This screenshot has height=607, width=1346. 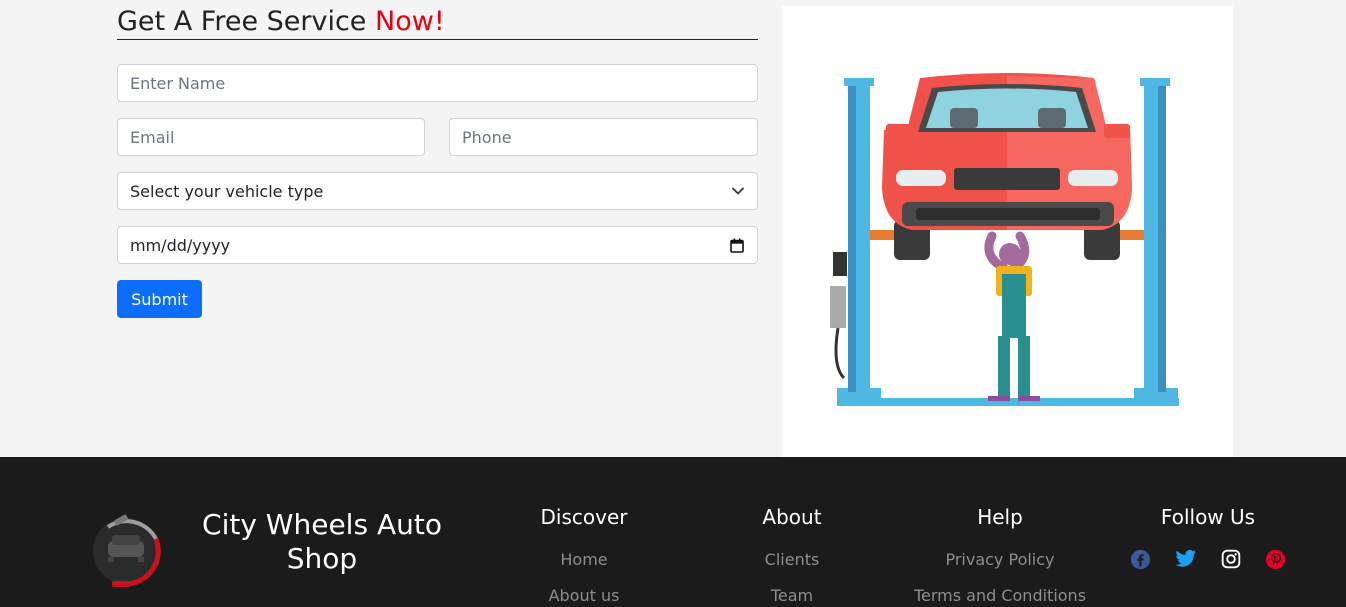 I want to click on footer-link-terms: Terms and Conditions, so click(x=1000, y=596).